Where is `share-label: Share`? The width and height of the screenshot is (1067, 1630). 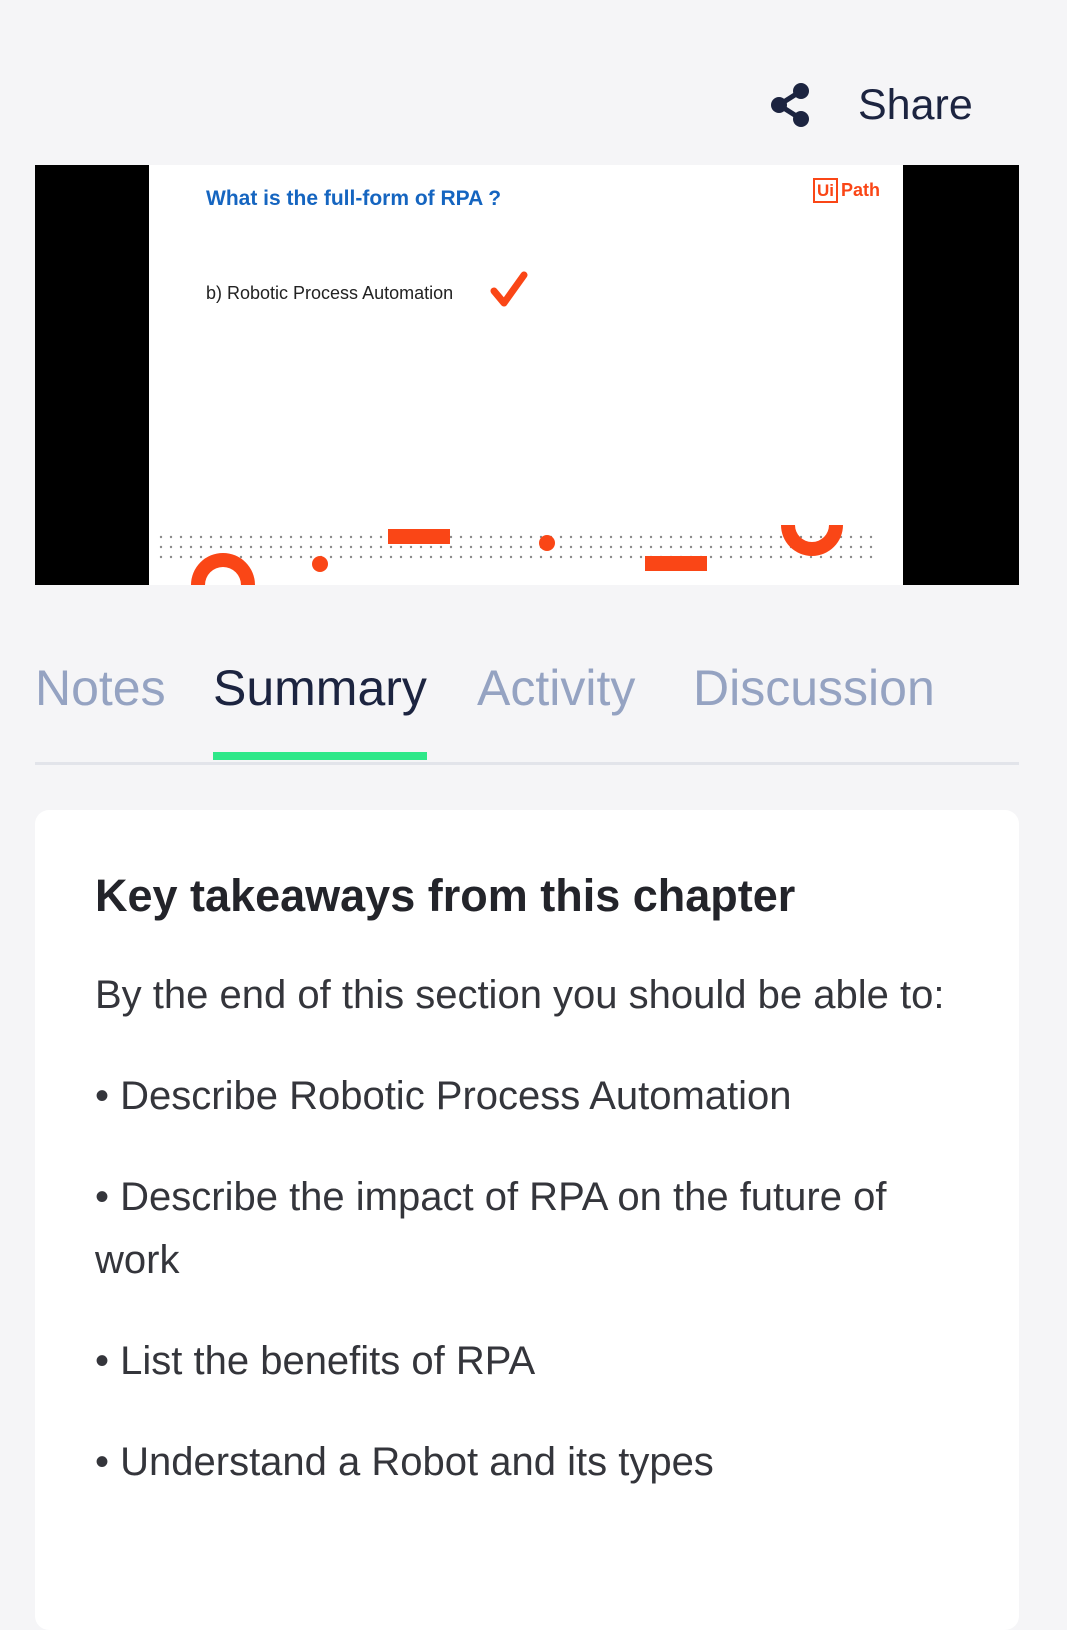 share-label: Share is located at coordinates (915, 104).